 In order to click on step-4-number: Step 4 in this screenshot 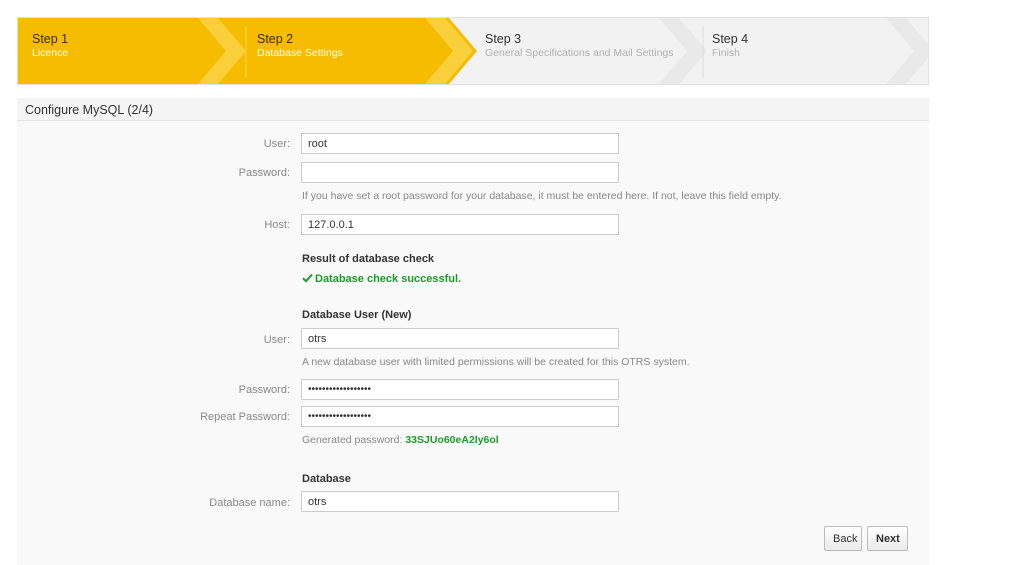, I will do `click(730, 39)`.